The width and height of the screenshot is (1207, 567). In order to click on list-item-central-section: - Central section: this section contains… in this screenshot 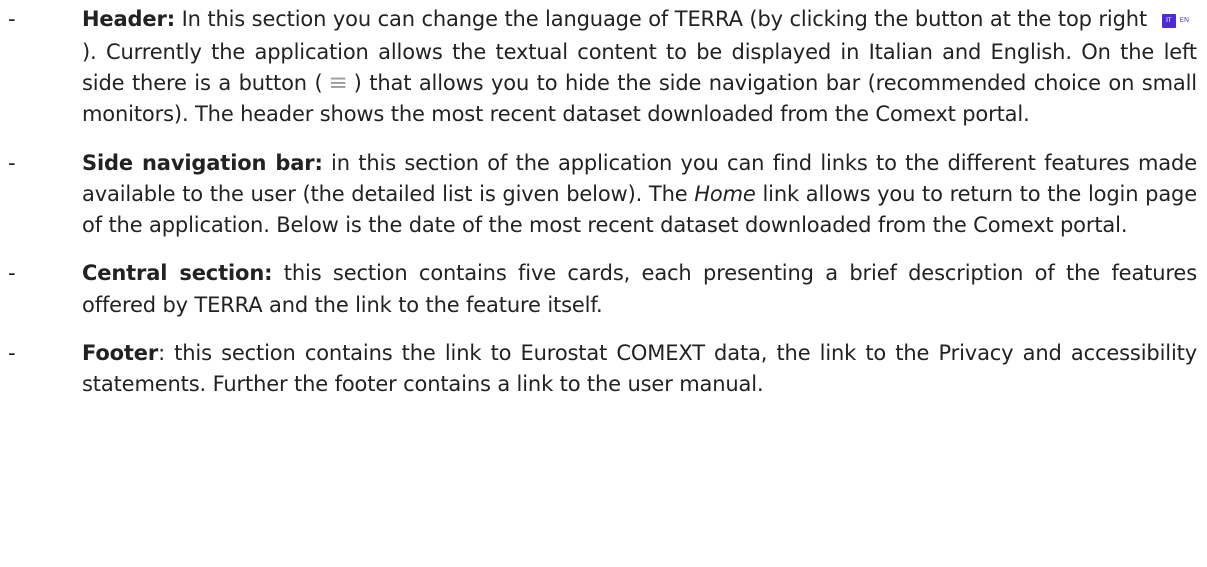, I will do `click(603, 289)`.